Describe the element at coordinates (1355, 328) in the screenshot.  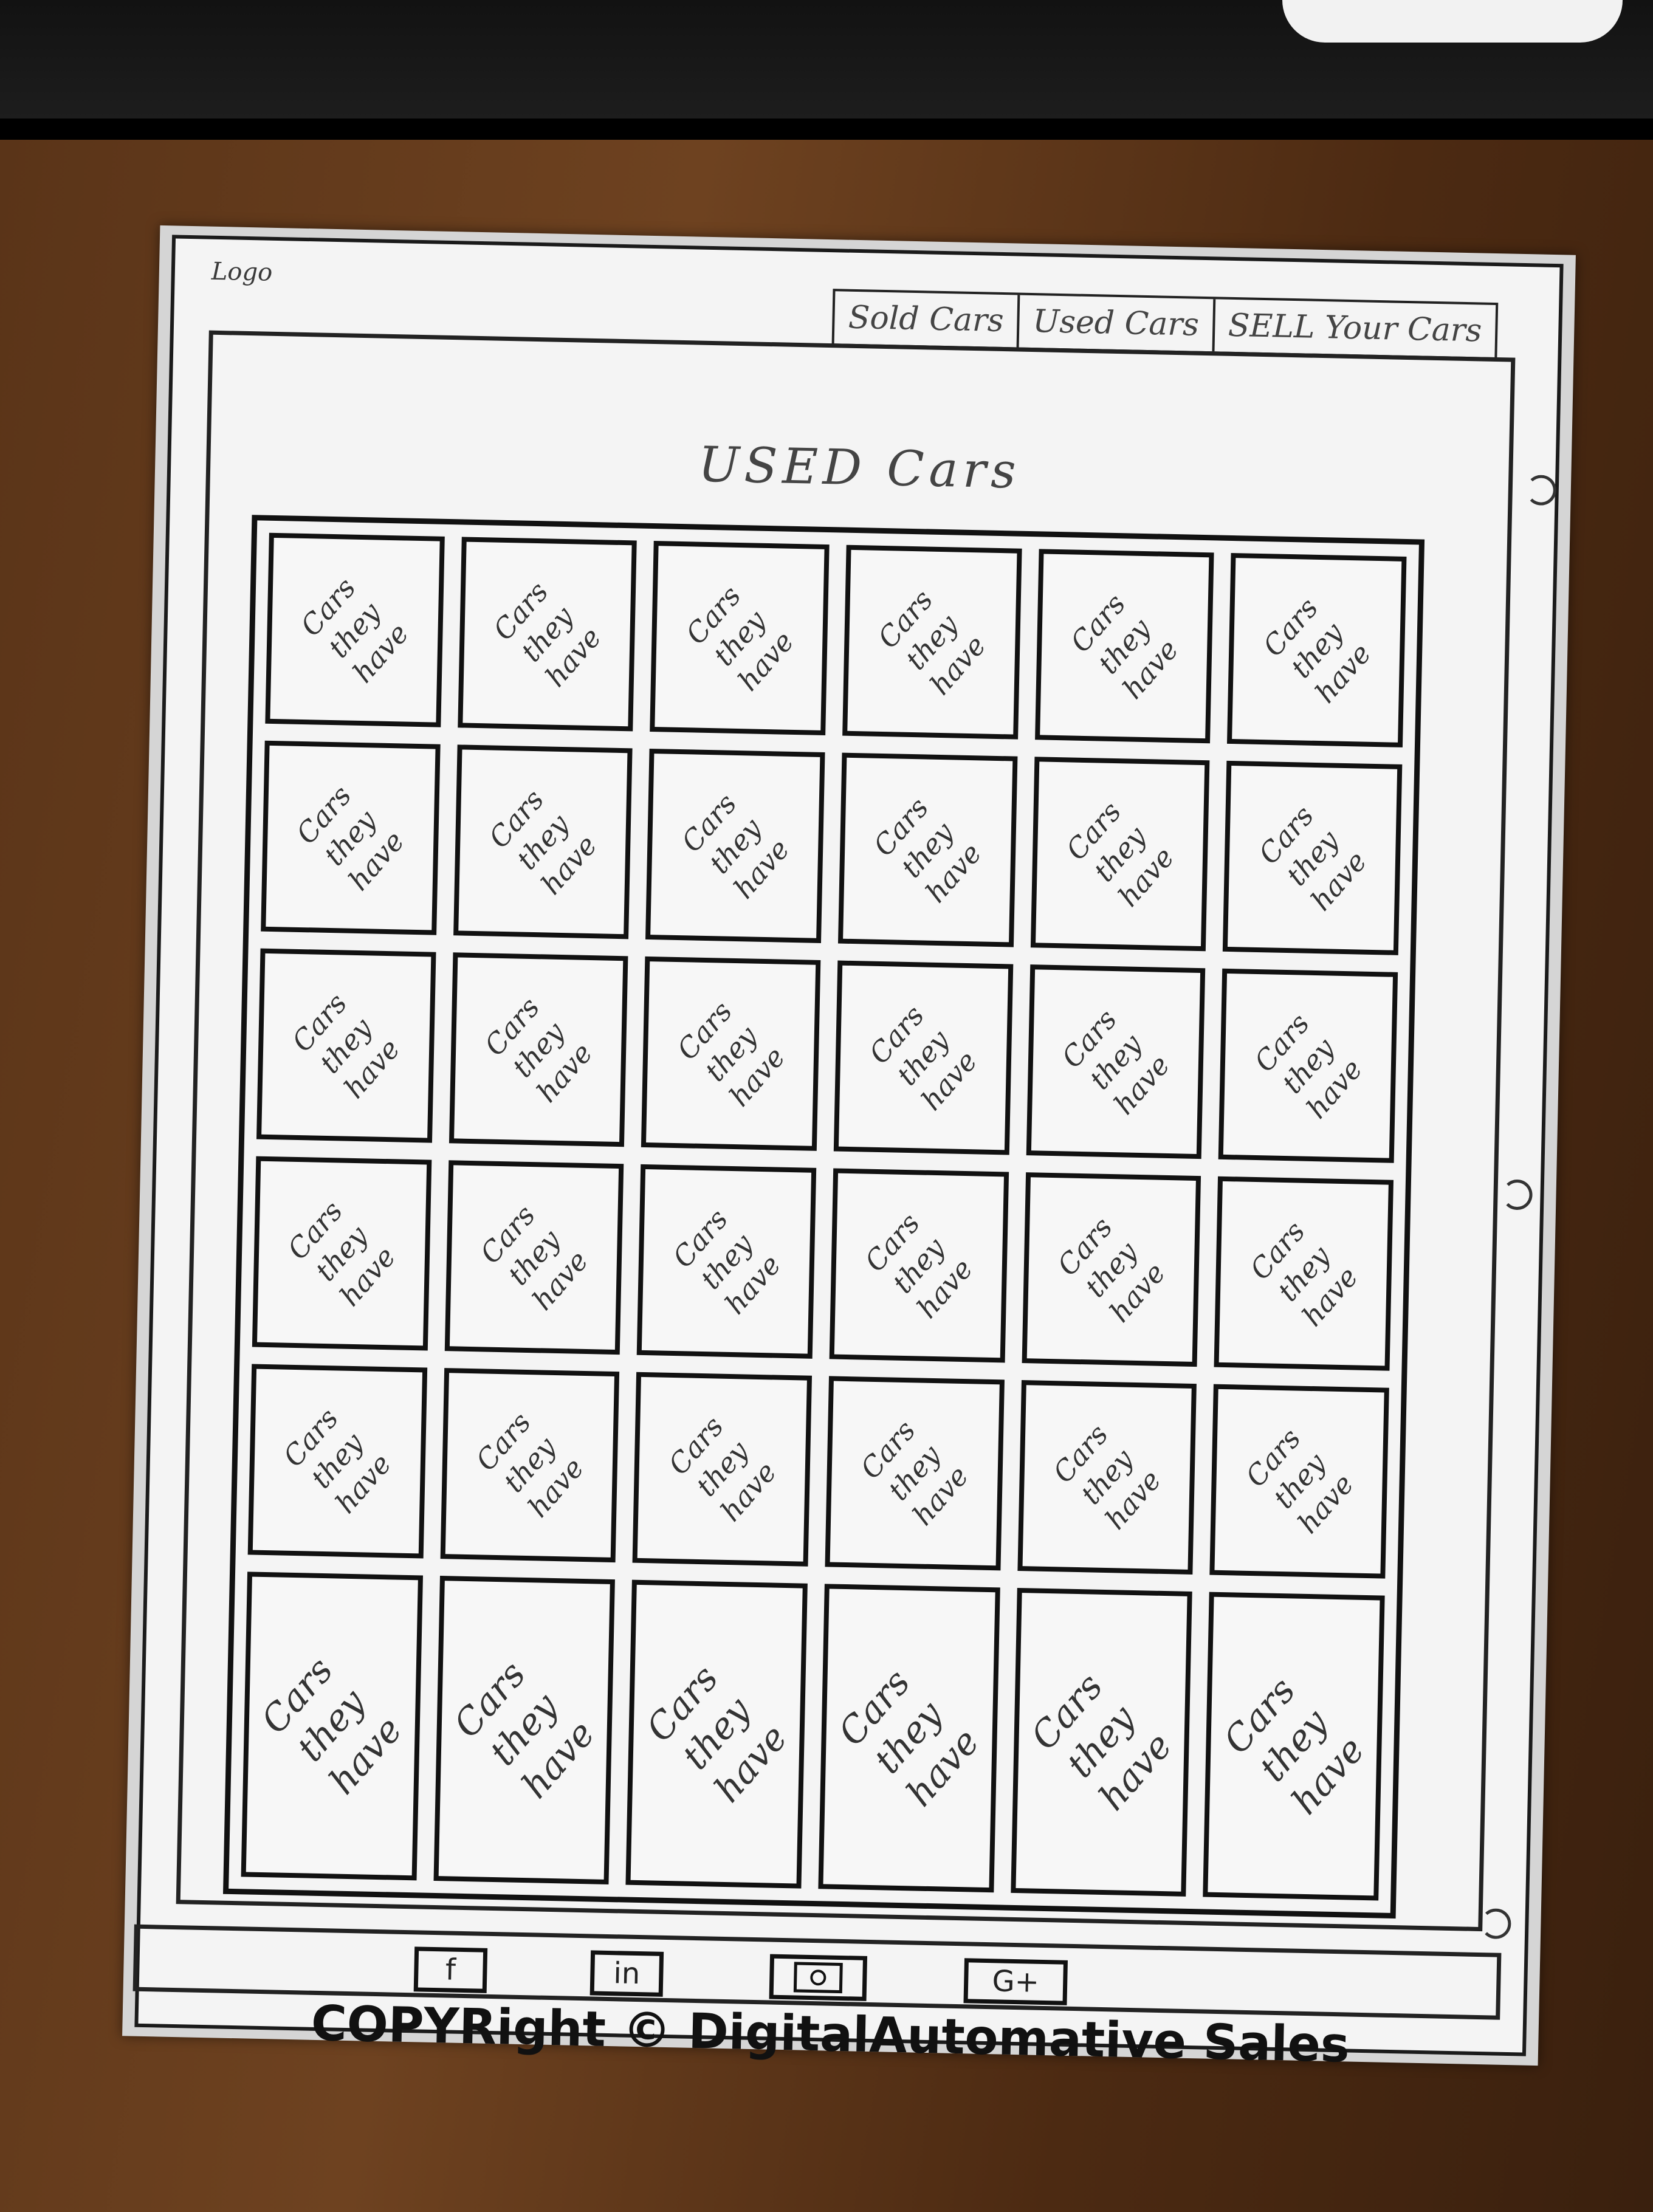
I see `nav-sell-your-cars: SELL Your Cars` at that location.